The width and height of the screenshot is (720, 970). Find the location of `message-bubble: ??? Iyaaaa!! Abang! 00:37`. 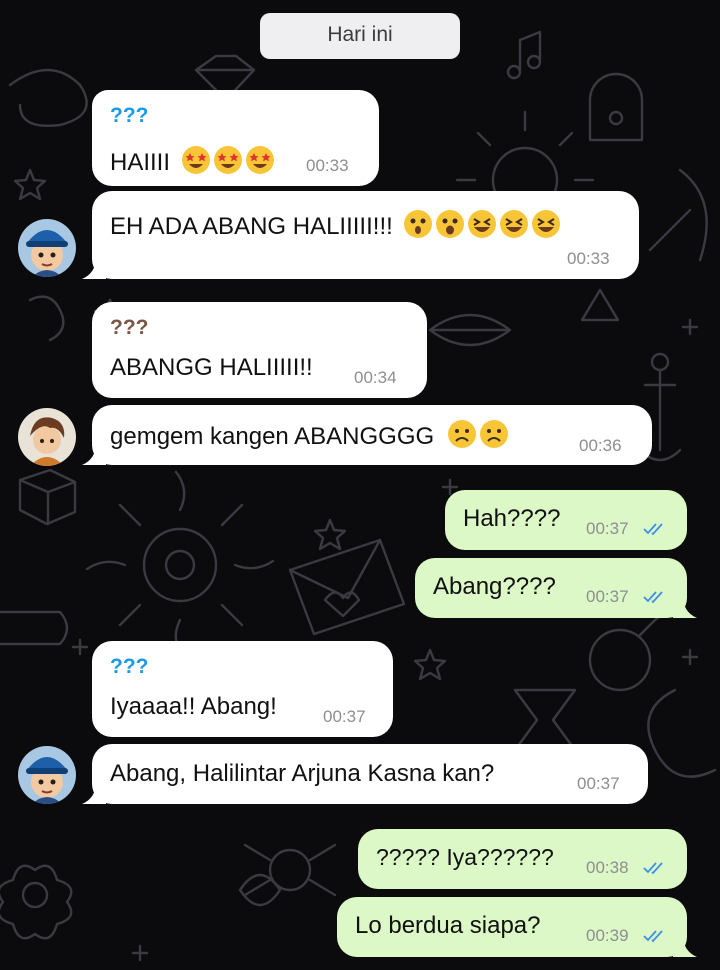

message-bubble: ??? Iyaaaa!! Abang! 00:37 is located at coordinates (242, 689).